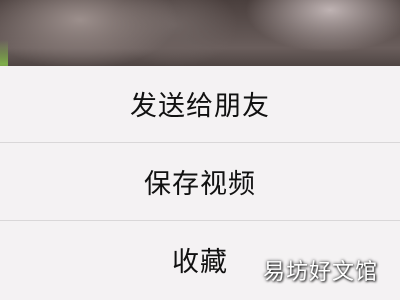 The width and height of the screenshot is (400, 300). I want to click on send-to-friend-label: 发送给朋友, so click(200, 106).